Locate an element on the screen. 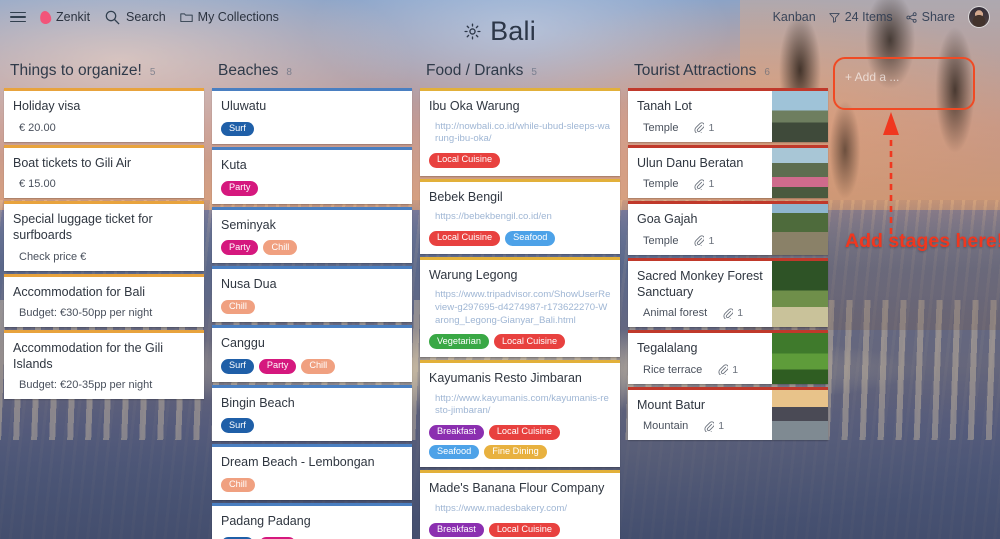  card-tags: Local Cuisine Seafood is located at coordinates (520, 238).